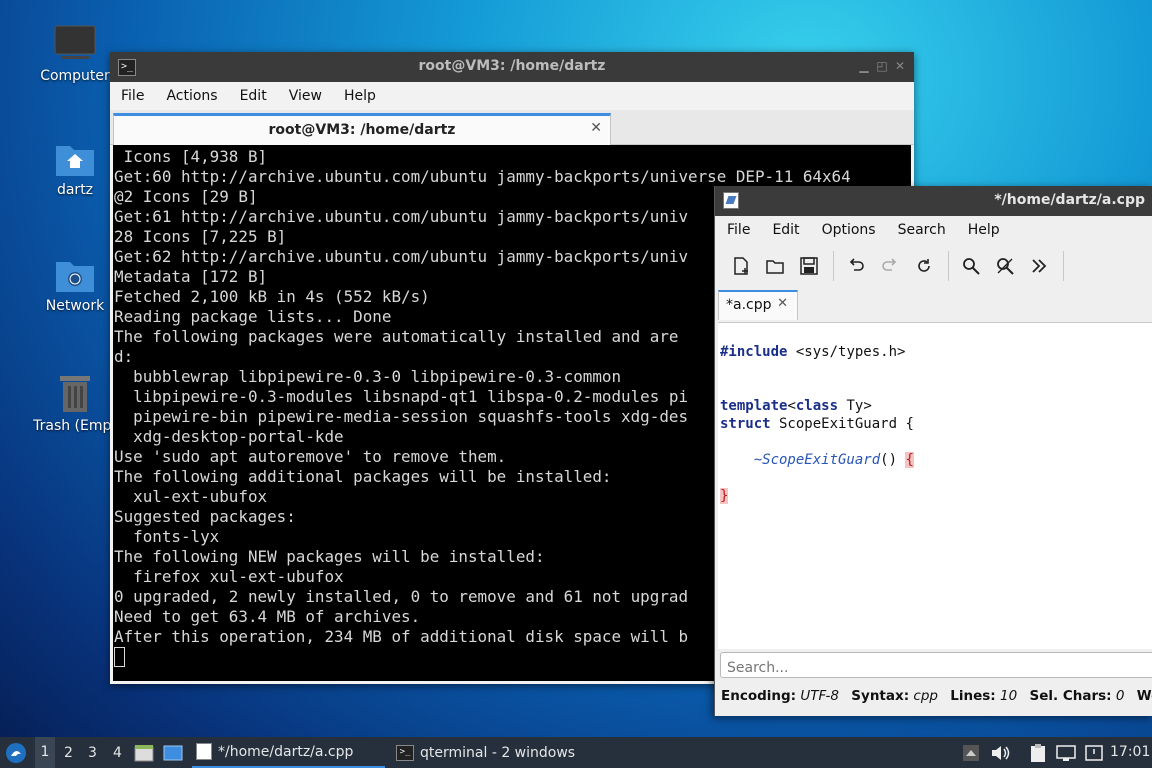  Describe the element at coordinates (1039, 266) in the screenshot. I see `more-icon` at that location.